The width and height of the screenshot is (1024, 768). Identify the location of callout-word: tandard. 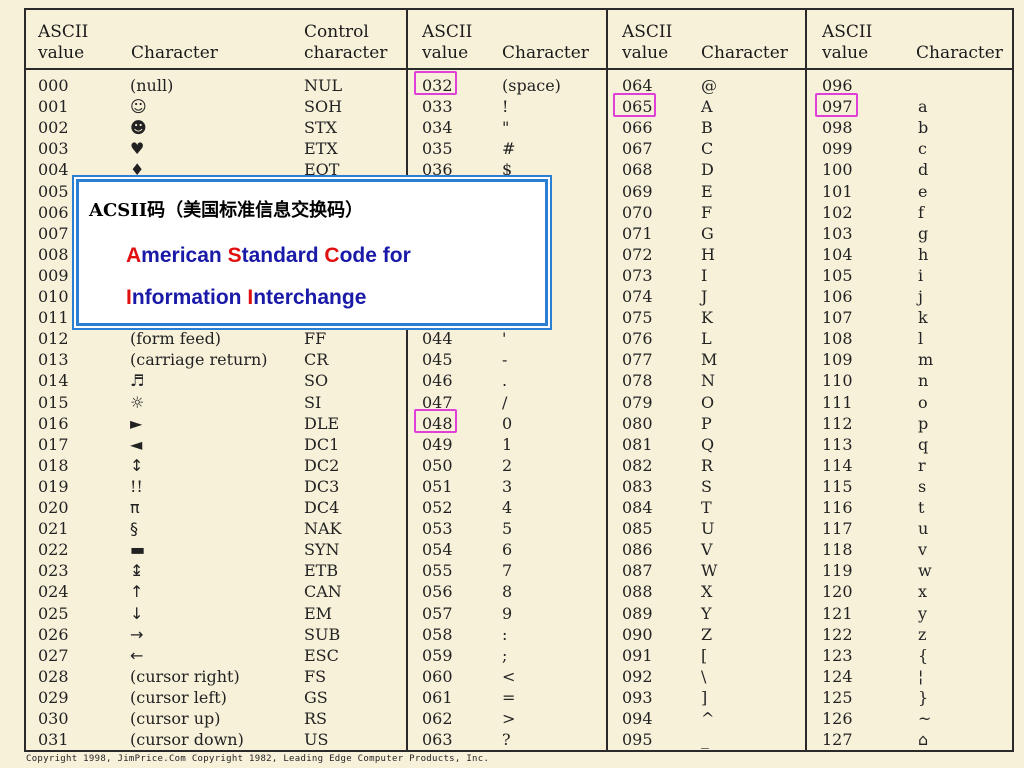
(283, 255).